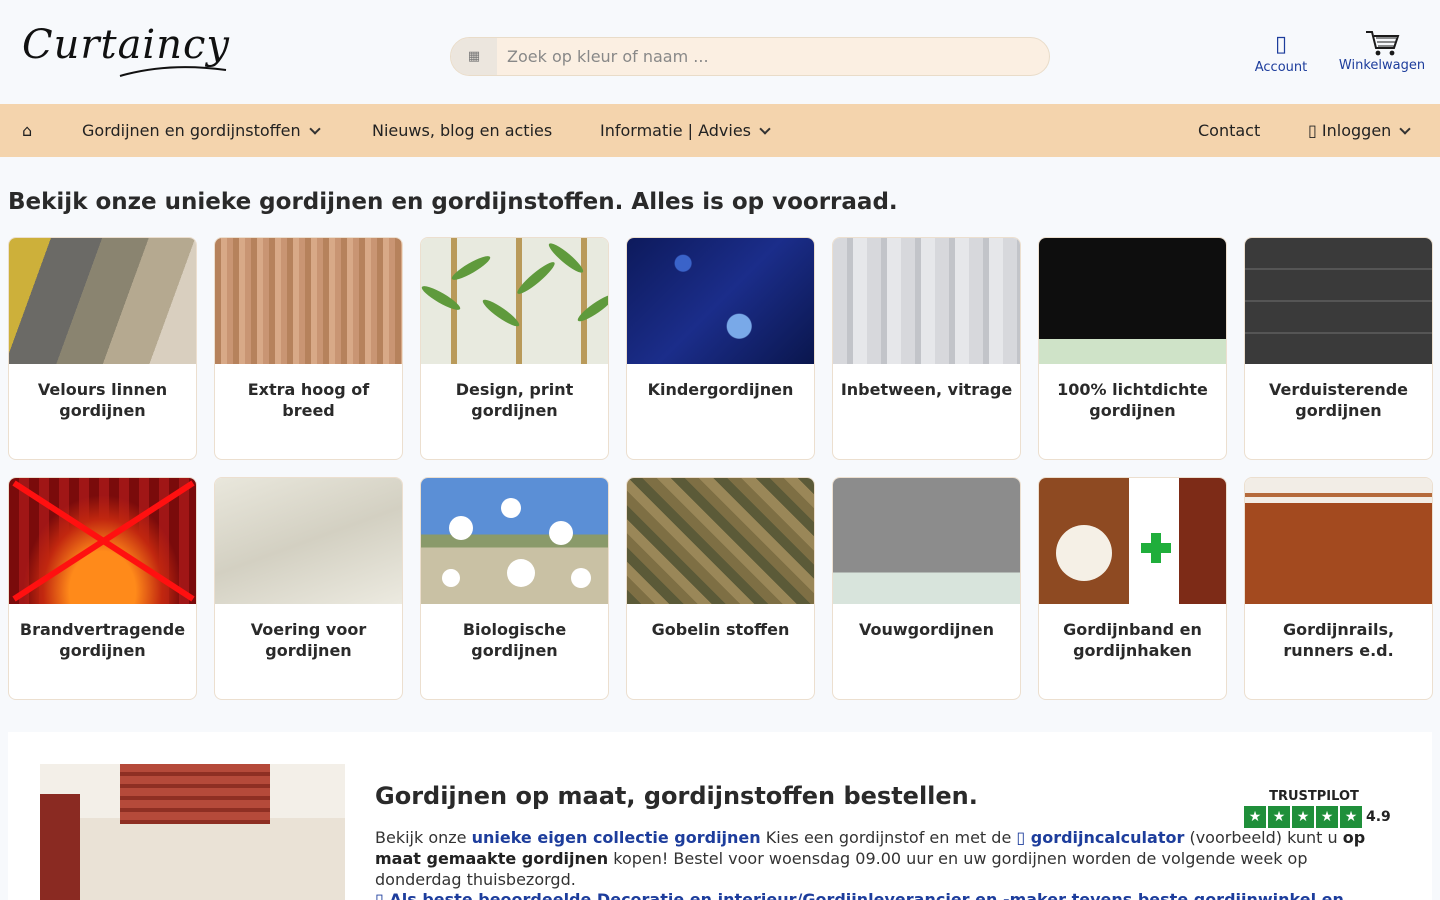 This screenshot has height=900, width=1440. Describe the element at coordinates (1132, 400) in the screenshot. I see `category-label: 100% lichtdichte gordijnen` at that location.